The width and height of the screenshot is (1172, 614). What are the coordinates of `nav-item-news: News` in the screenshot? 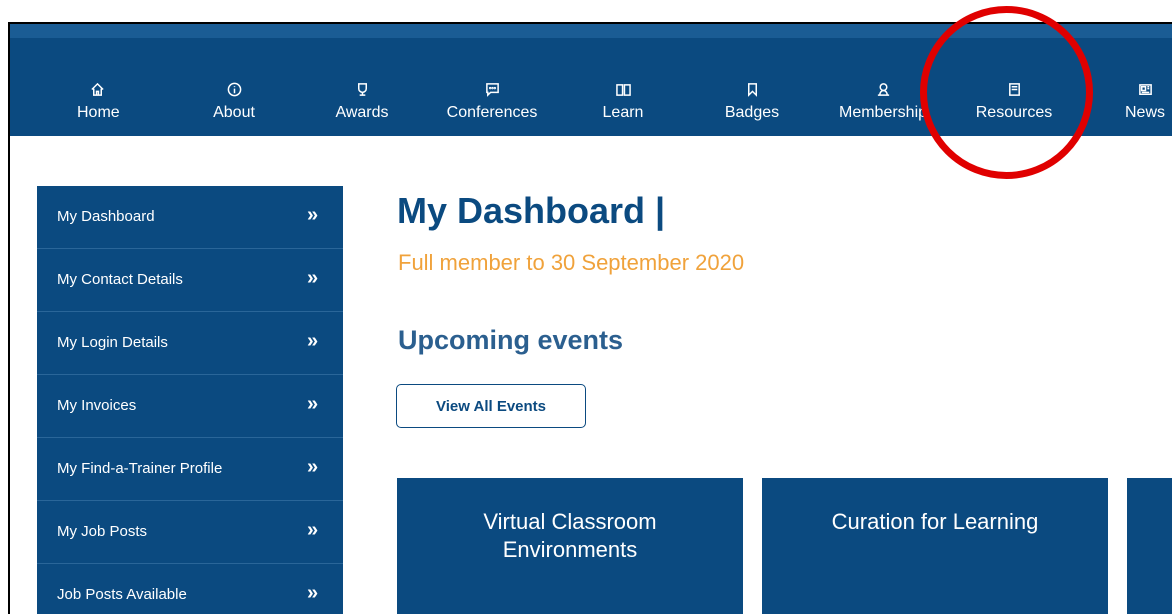 It's located at (1145, 102).